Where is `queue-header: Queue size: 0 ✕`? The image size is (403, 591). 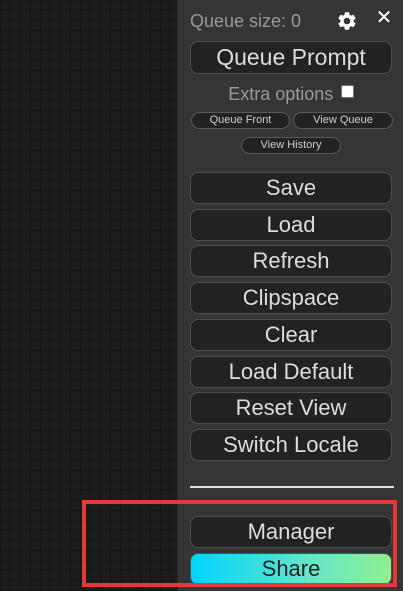
queue-header: Queue size: 0 ✕ is located at coordinates (292, 20).